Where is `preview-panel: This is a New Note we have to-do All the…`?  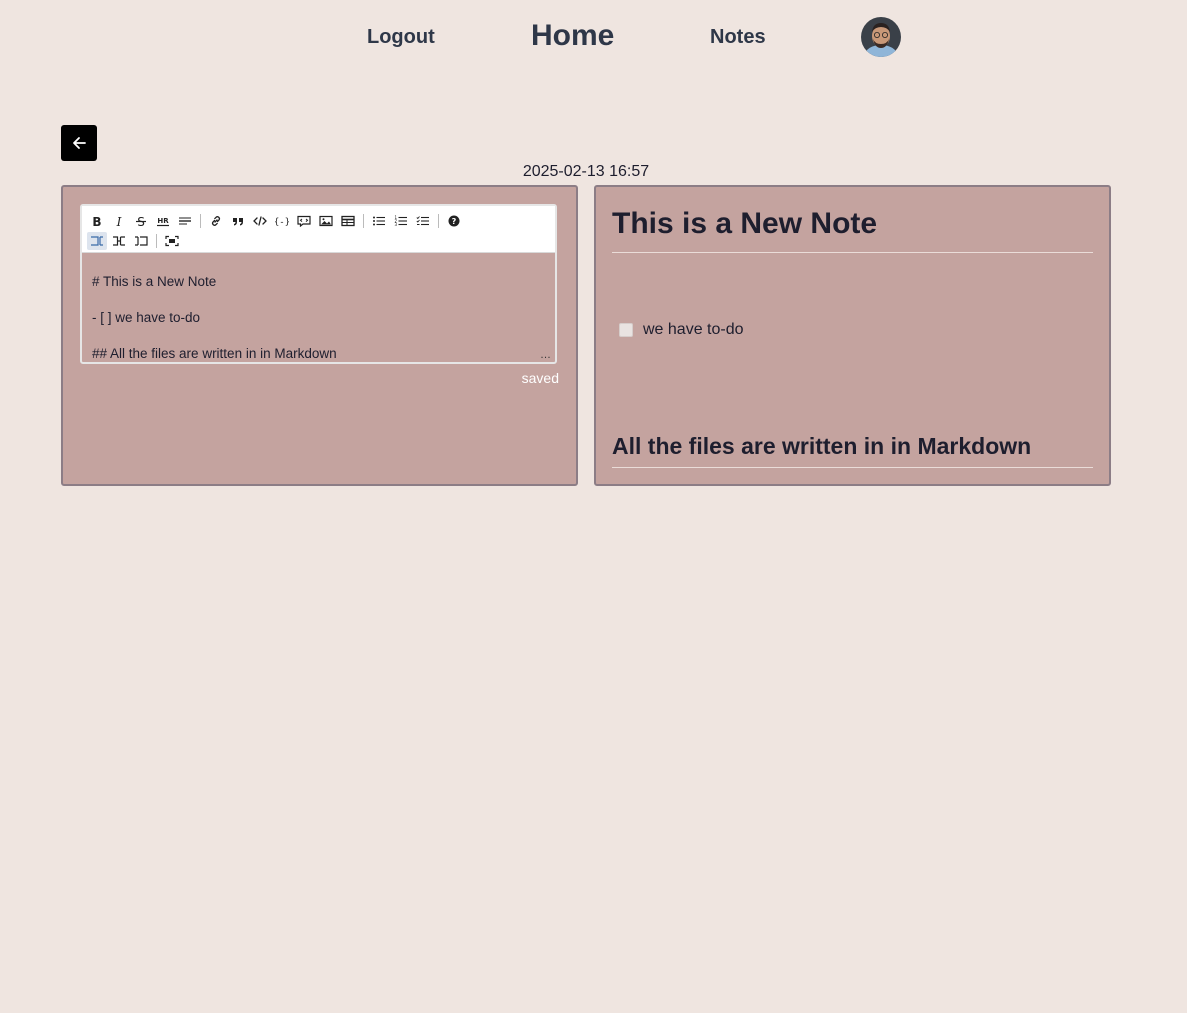 preview-panel: This is a New Note we have to-do All the… is located at coordinates (852, 335).